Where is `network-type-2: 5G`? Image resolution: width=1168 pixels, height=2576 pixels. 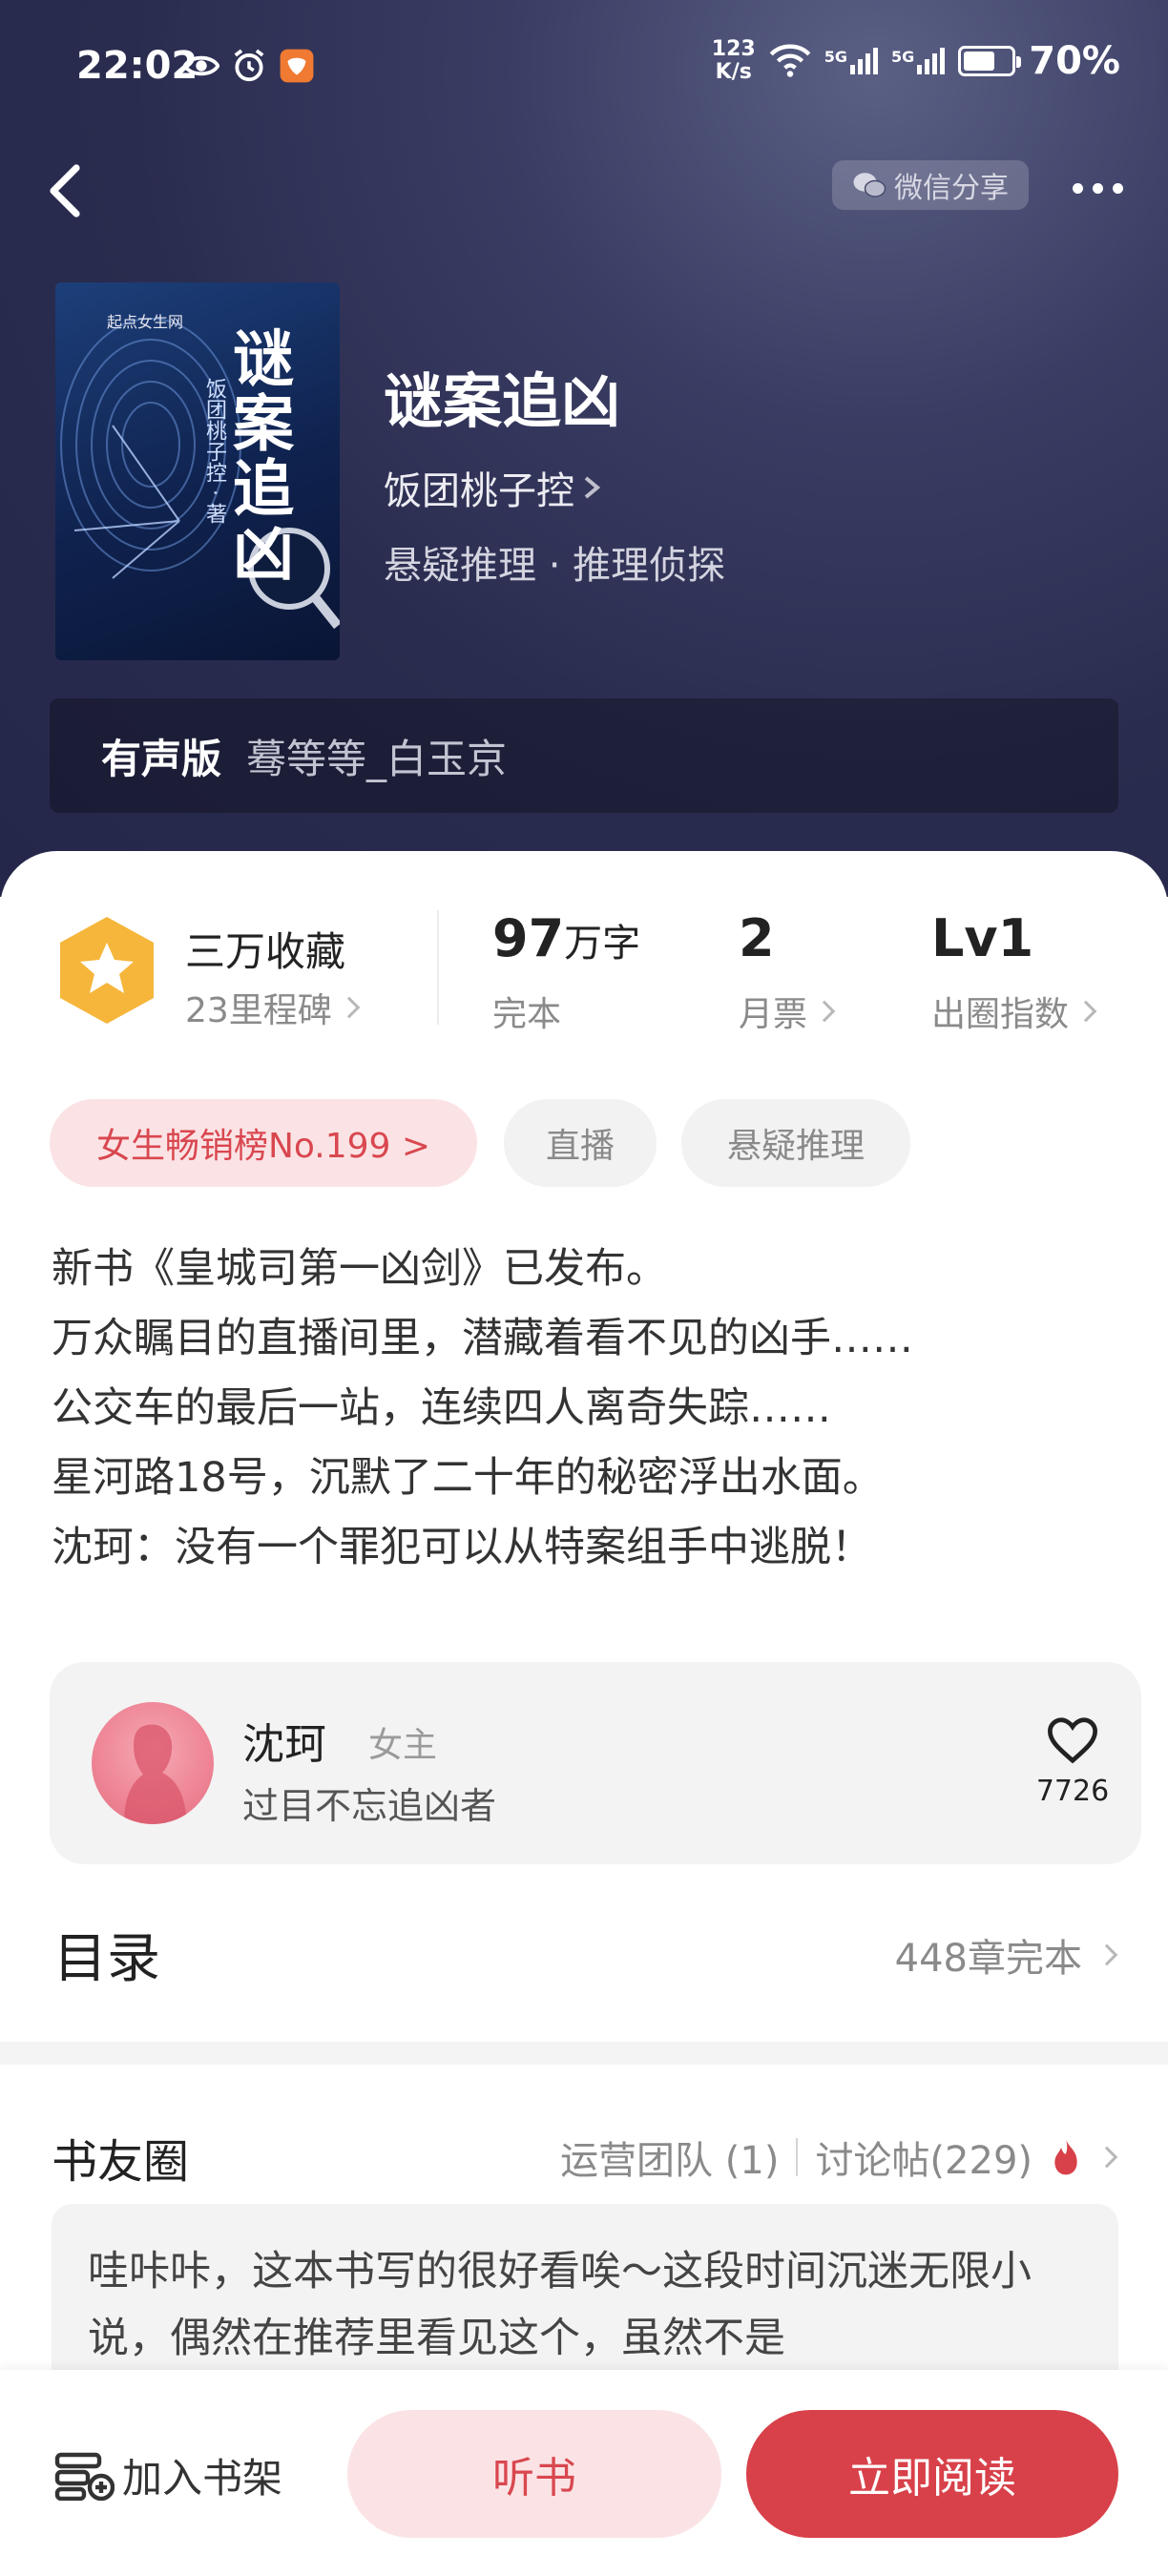 network-type-2: 5G is located at coordinates (902, 57).